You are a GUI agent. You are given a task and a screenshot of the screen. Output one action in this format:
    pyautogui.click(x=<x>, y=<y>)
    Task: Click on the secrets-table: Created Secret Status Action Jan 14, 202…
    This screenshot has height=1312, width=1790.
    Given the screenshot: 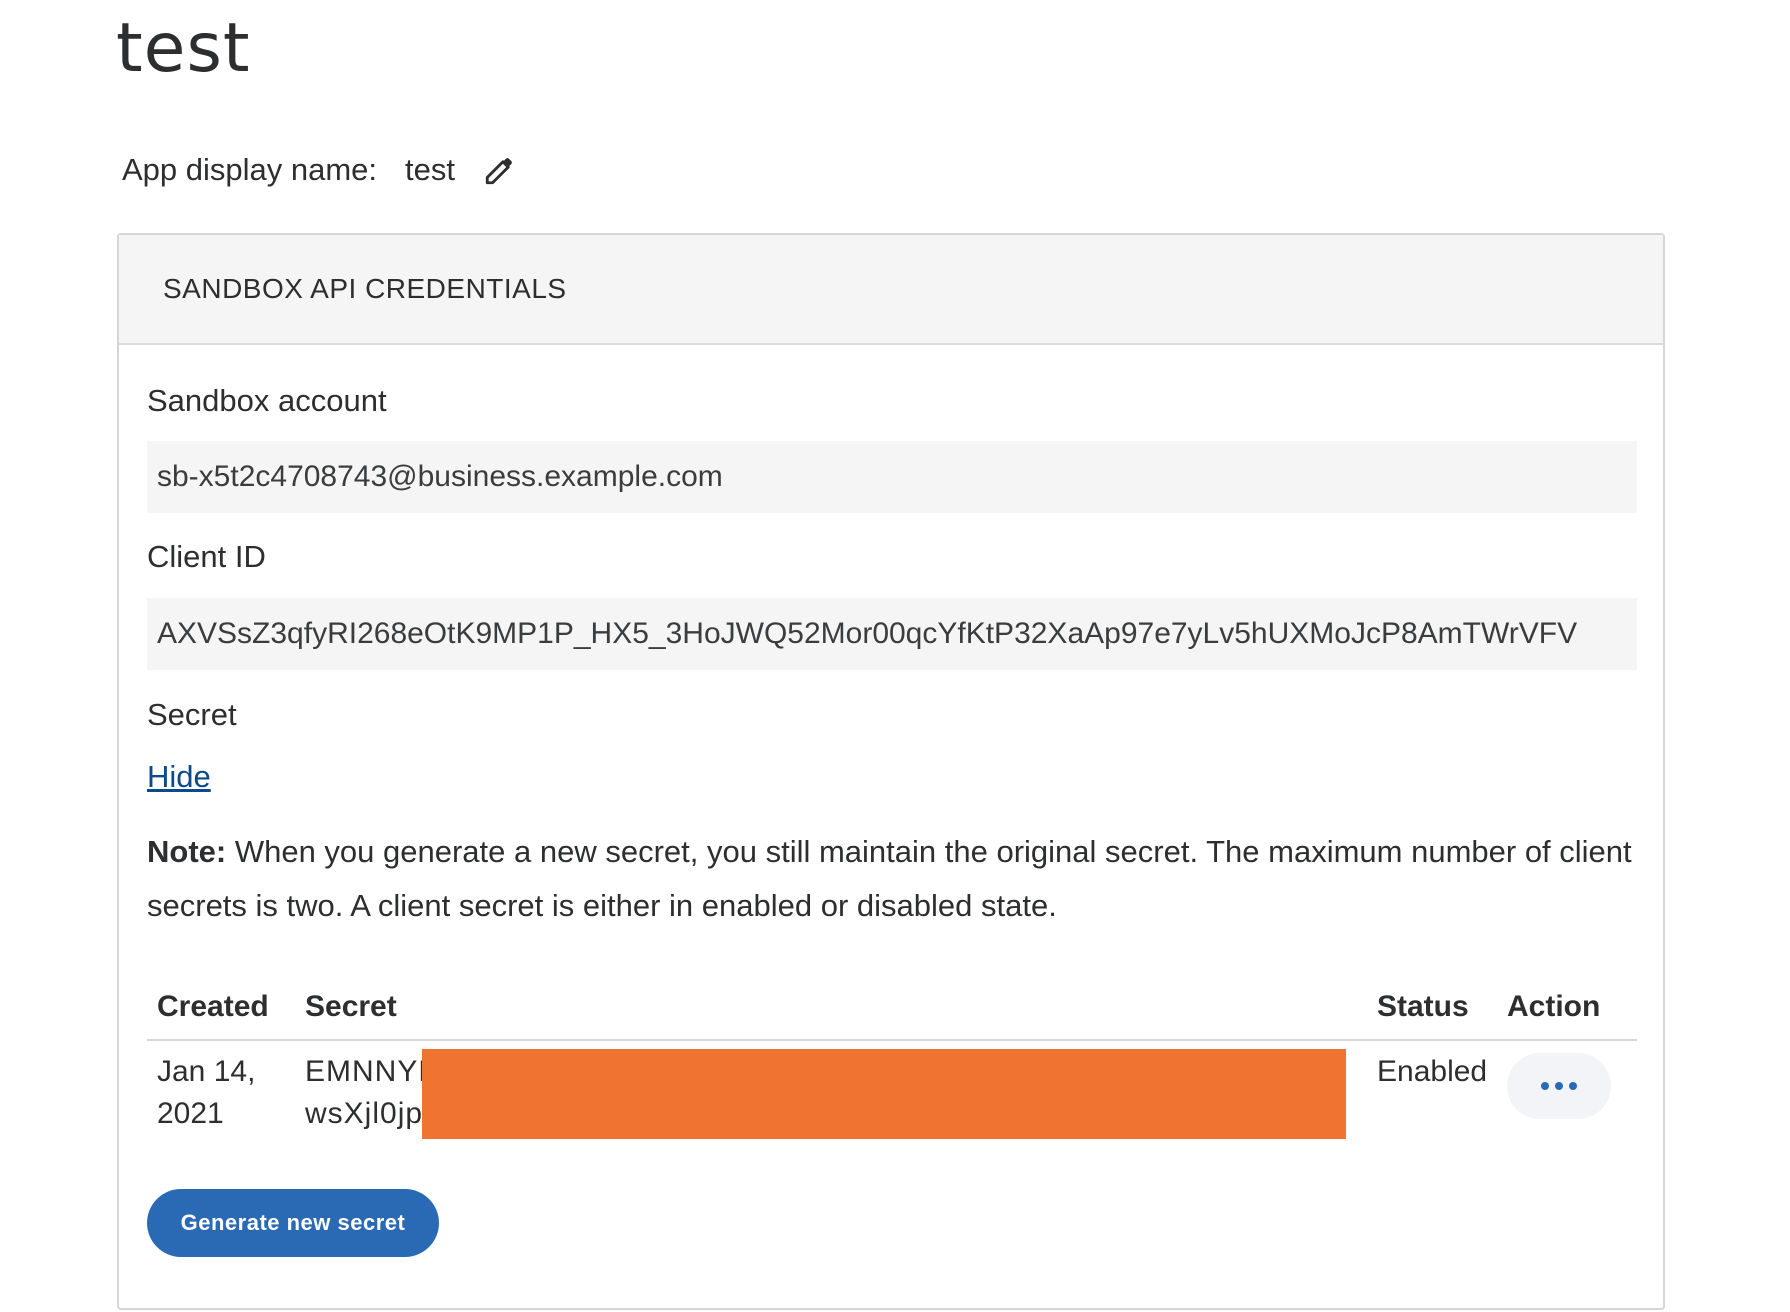 What is the action you would take?
    pyautogui.click(x=892, y=1058)
    